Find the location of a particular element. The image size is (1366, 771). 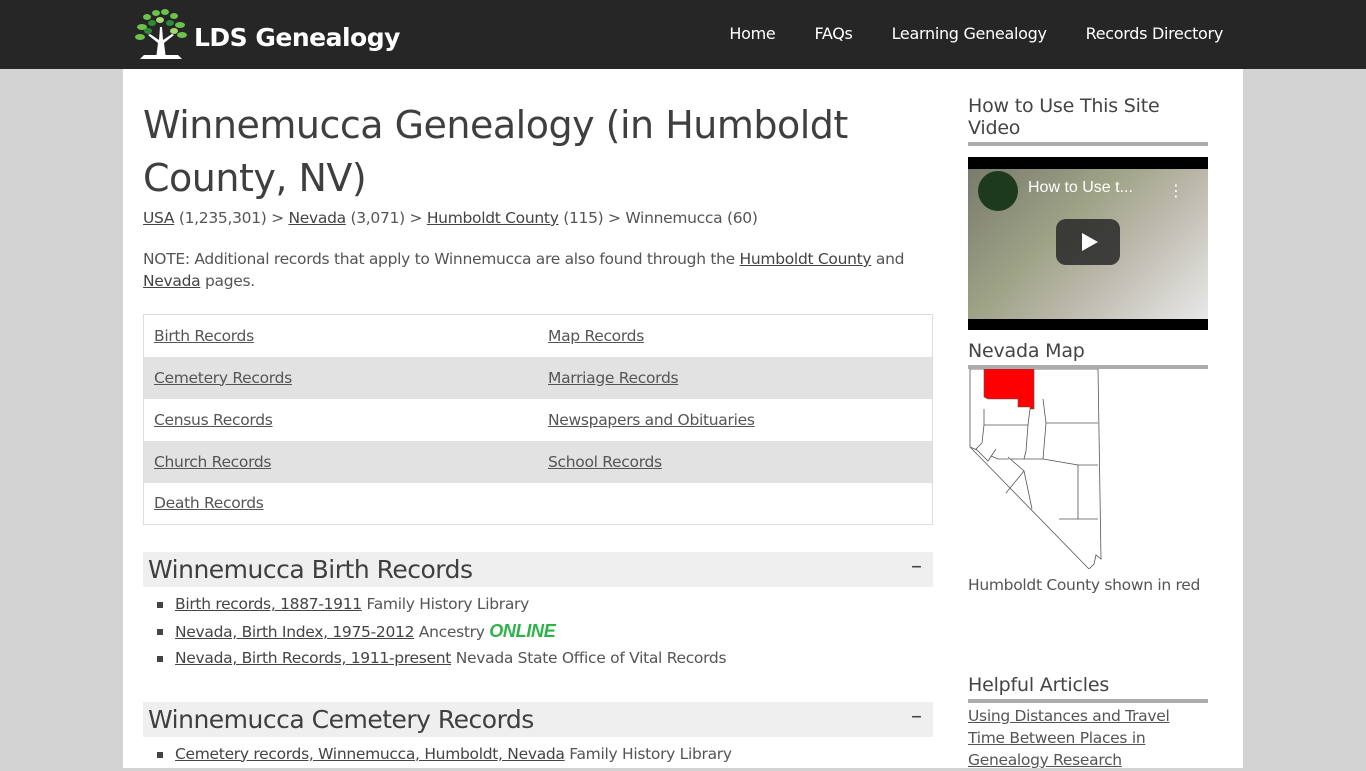

section-title: Winnemucca Cemetery Records is located at coordinates (341, 719).